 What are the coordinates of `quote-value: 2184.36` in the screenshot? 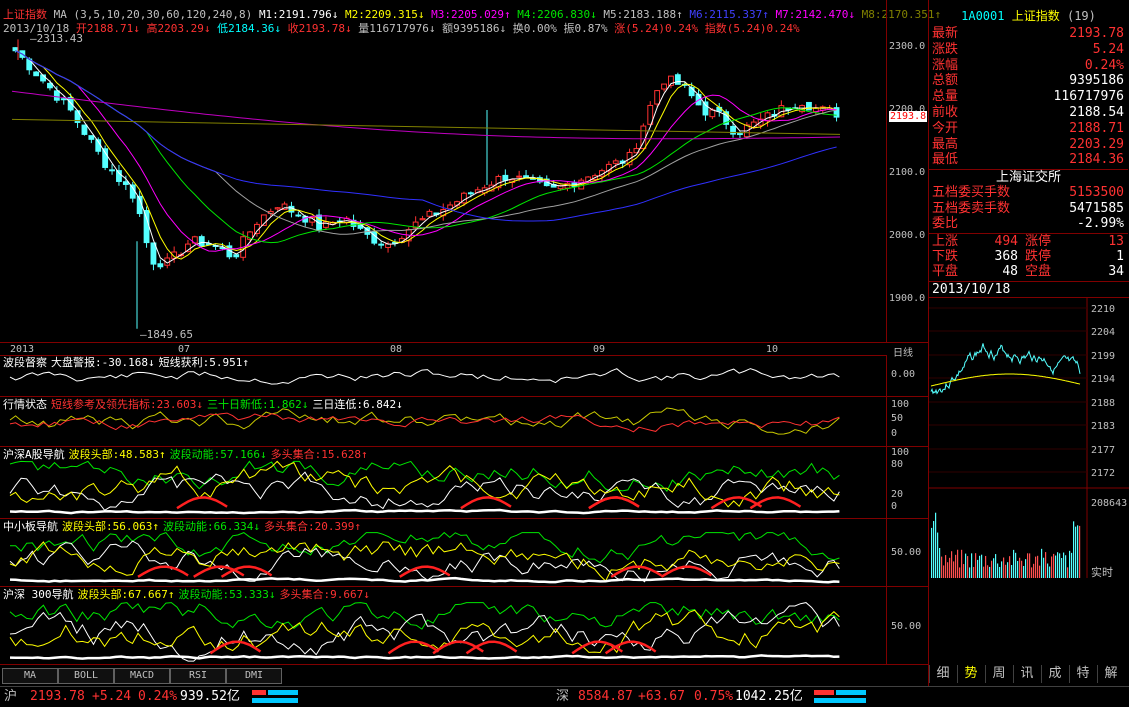 It's located at (1096, 160).